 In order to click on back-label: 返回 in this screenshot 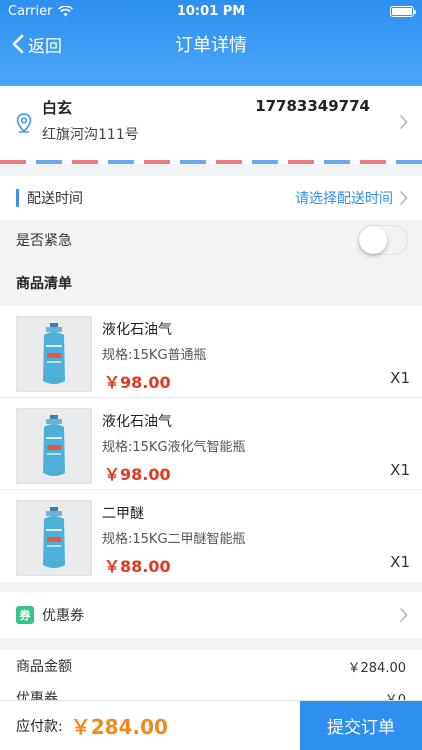, I will do `click(45, 46)`.